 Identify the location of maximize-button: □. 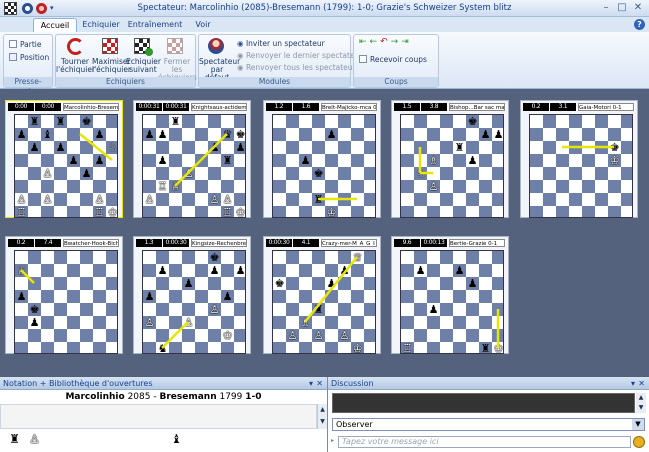
(622, 8).